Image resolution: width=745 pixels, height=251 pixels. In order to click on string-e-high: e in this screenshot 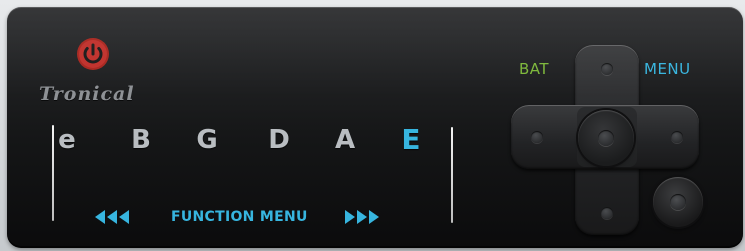, I will do `click(67, 140)`.